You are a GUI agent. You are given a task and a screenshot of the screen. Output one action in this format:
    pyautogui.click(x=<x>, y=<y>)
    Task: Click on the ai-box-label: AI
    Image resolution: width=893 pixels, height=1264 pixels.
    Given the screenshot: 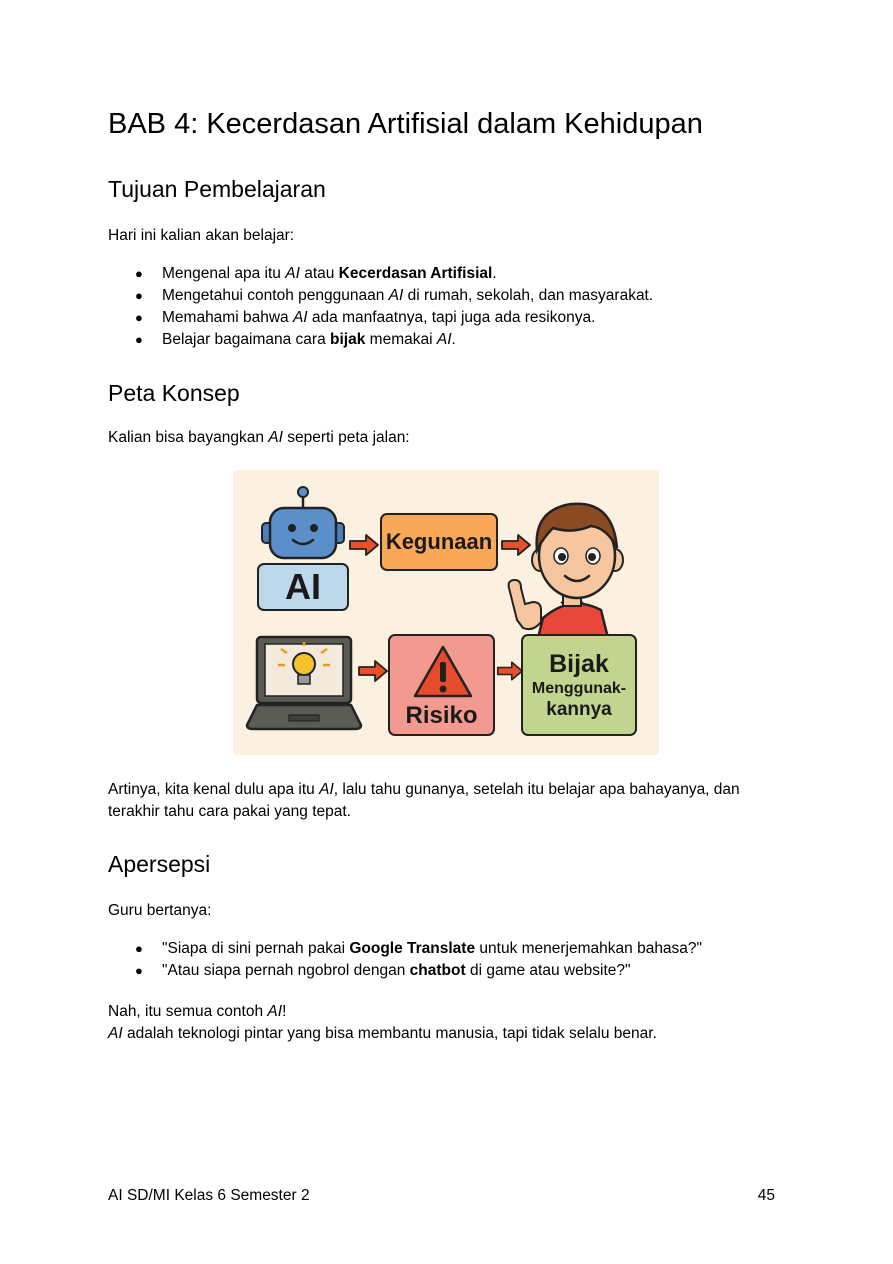 What is the action you would take?
    pyautogui.click(x=303, y=586)
    